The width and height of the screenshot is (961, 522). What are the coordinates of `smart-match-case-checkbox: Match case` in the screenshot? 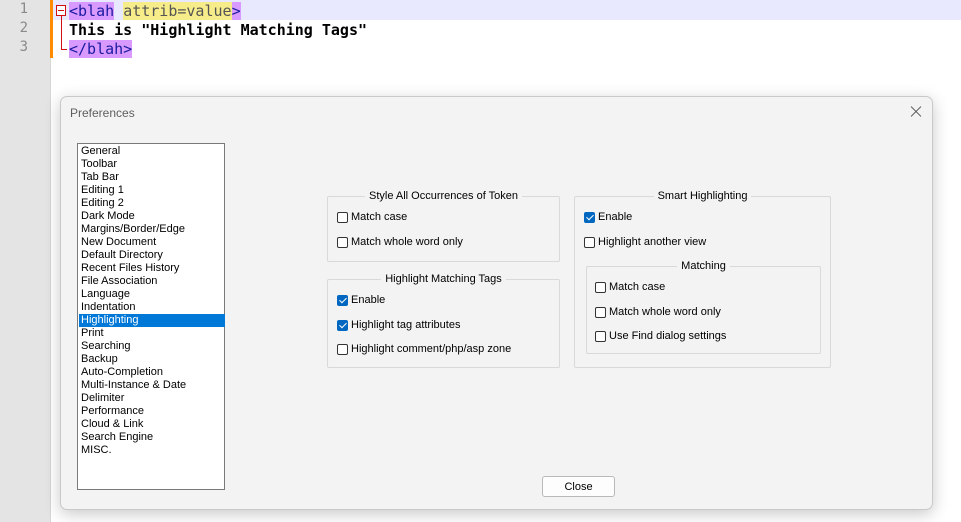 It's located at (630, 287).